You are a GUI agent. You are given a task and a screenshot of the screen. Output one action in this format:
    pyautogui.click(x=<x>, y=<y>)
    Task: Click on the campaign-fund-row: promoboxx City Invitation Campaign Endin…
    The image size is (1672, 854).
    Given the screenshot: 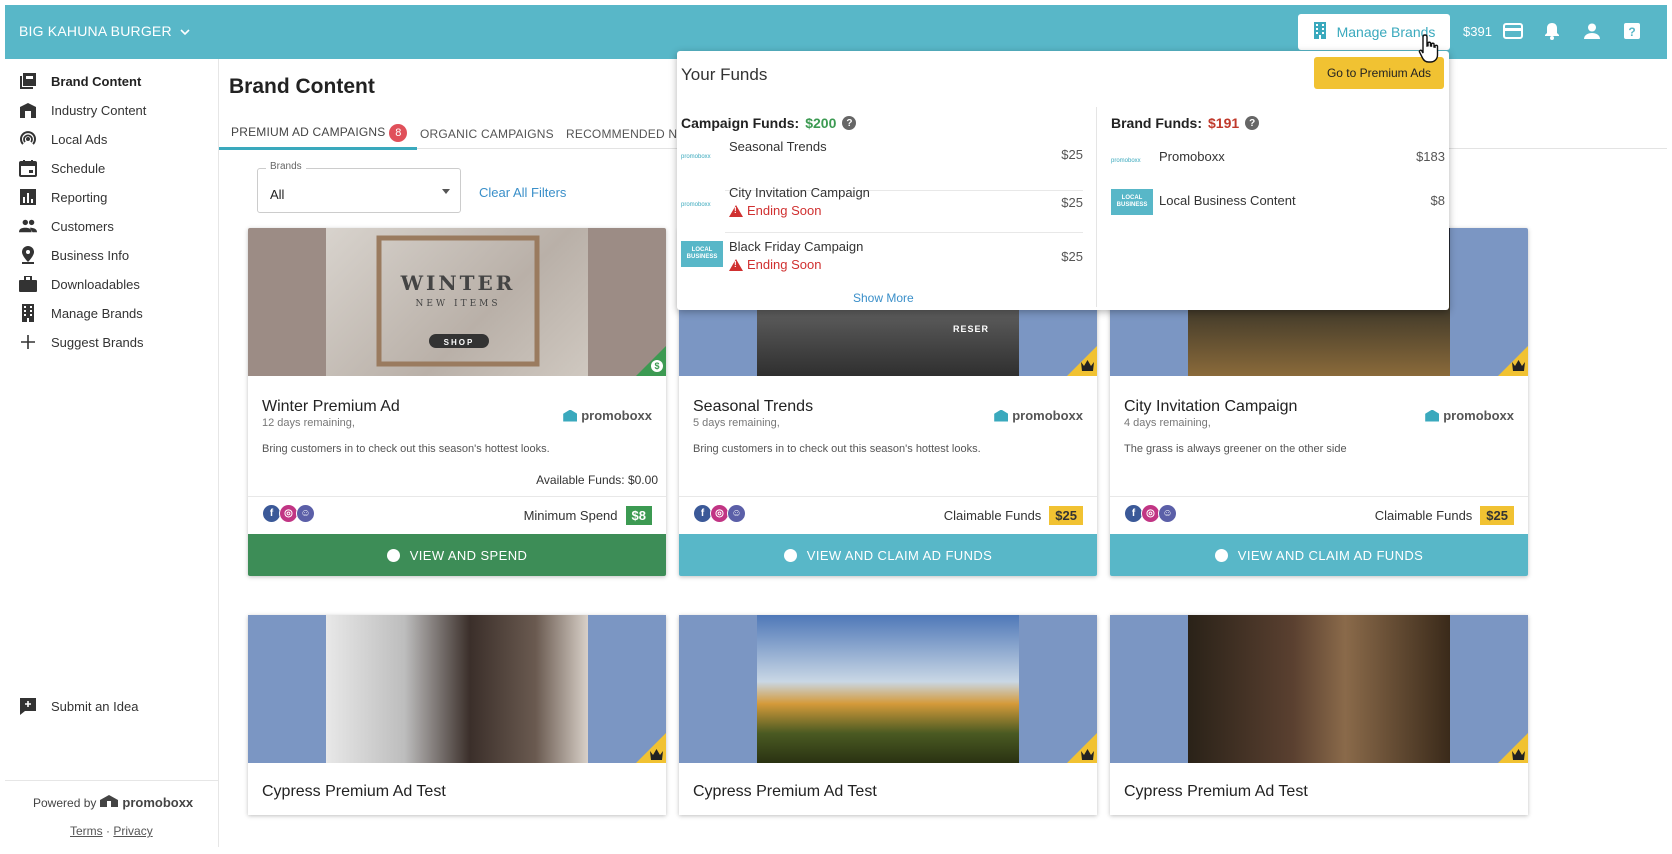 What is the action you would take?
    pyautogui.click(x=882, y=209)
    